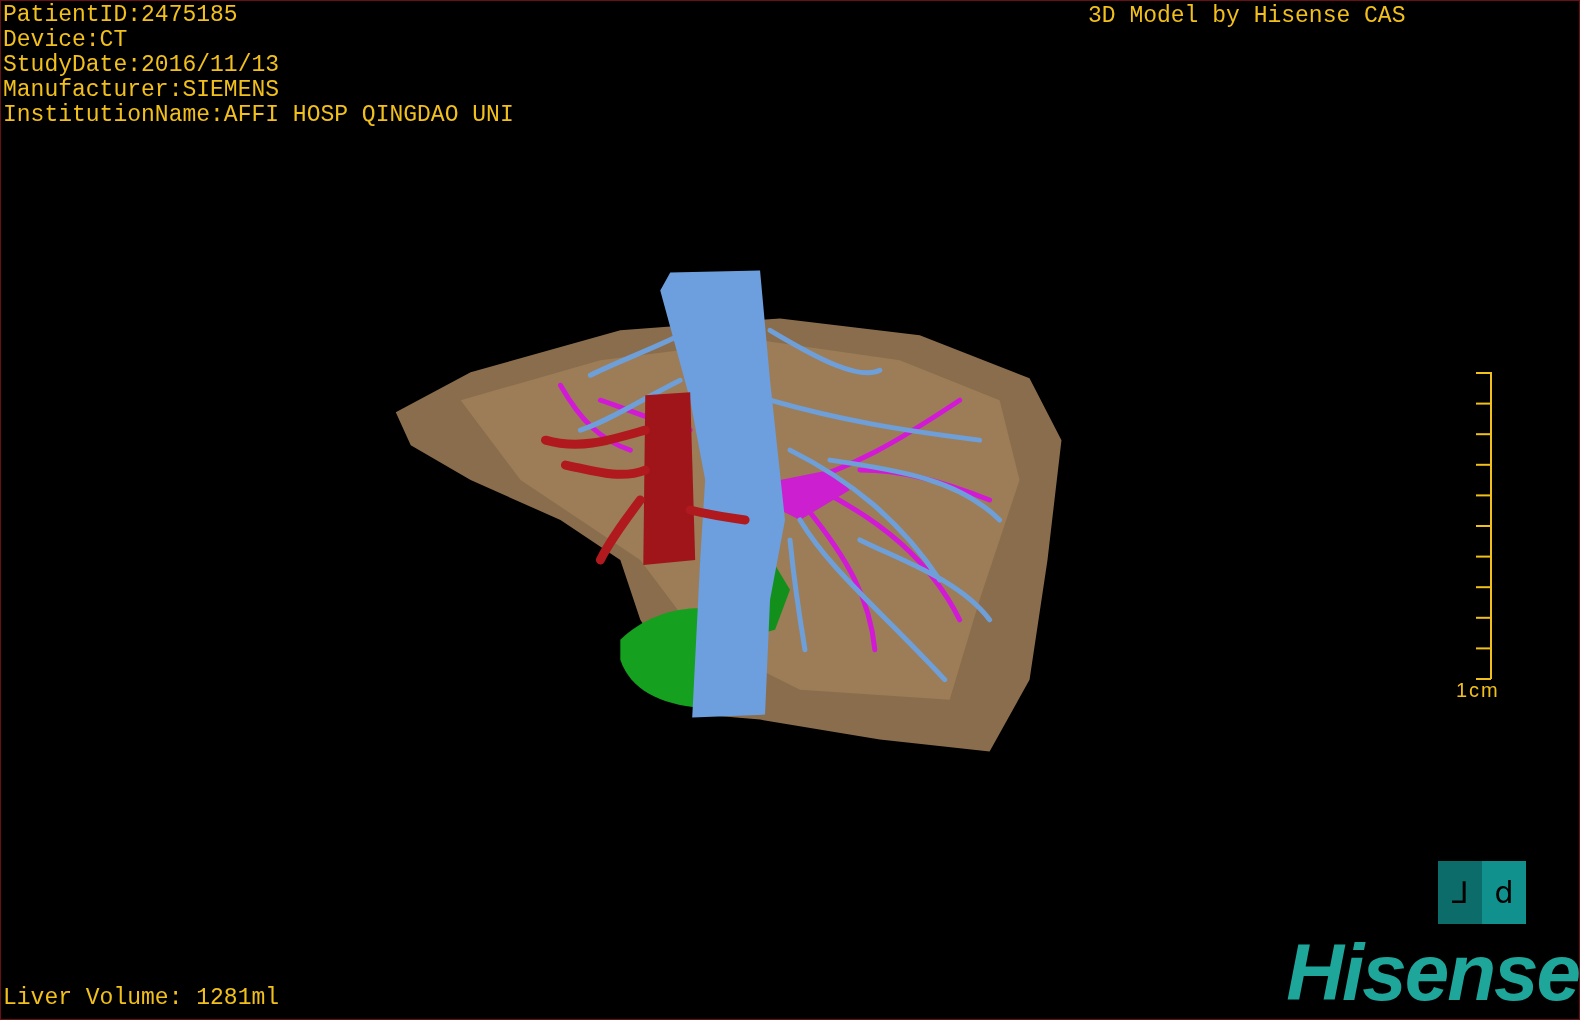 The width and height of the screenshot is (1580, 1020). I want to click on orientation-cube-face: d, so click(1504, 892).